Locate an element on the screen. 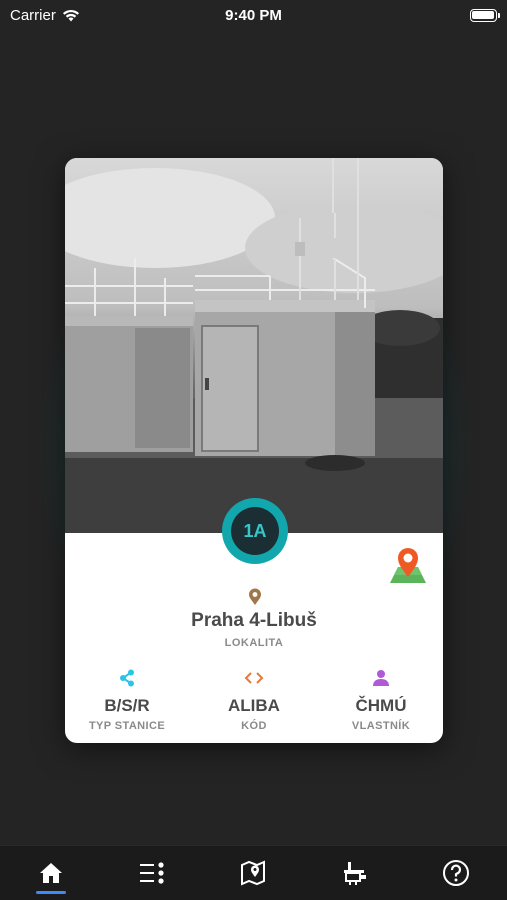 The width and height of the screenshot is (507, 900). map-pin-icon is located at coordinates (408, 565).